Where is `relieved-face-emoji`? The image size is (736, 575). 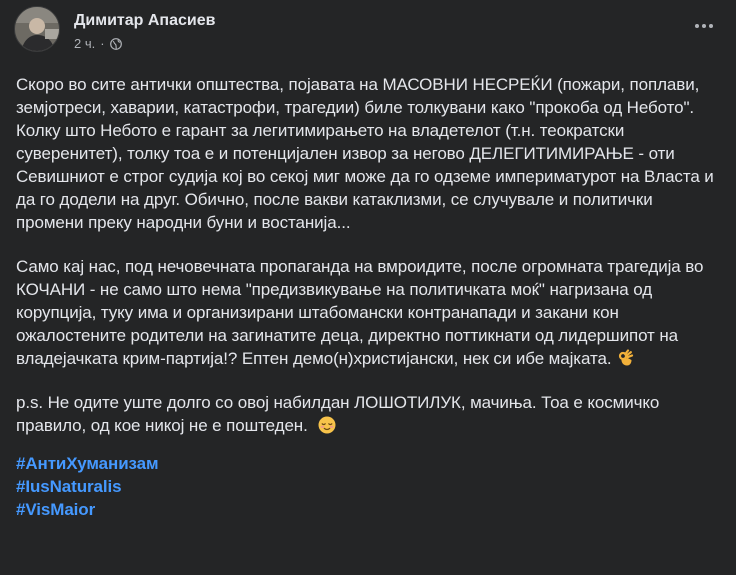
relieved-face-emoji is located at coordinates (327, 425).